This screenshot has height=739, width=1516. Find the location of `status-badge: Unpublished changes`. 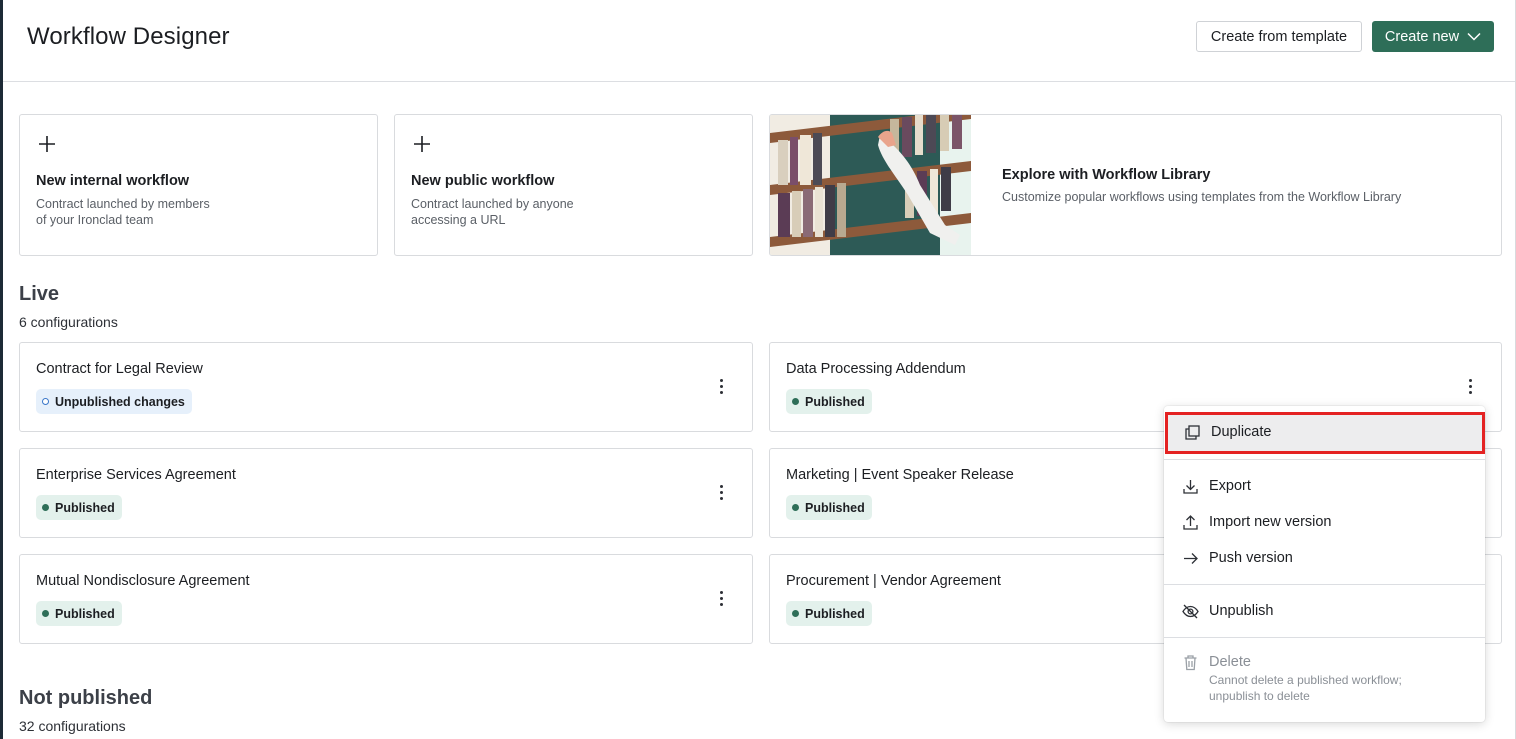

status-badge: Unpublished changes is located at coordinates (114, 401).